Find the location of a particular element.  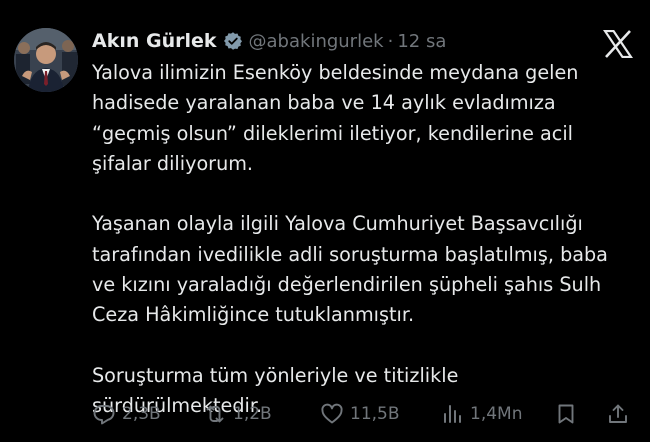

repost-icon is located at coordinates (215, 414).